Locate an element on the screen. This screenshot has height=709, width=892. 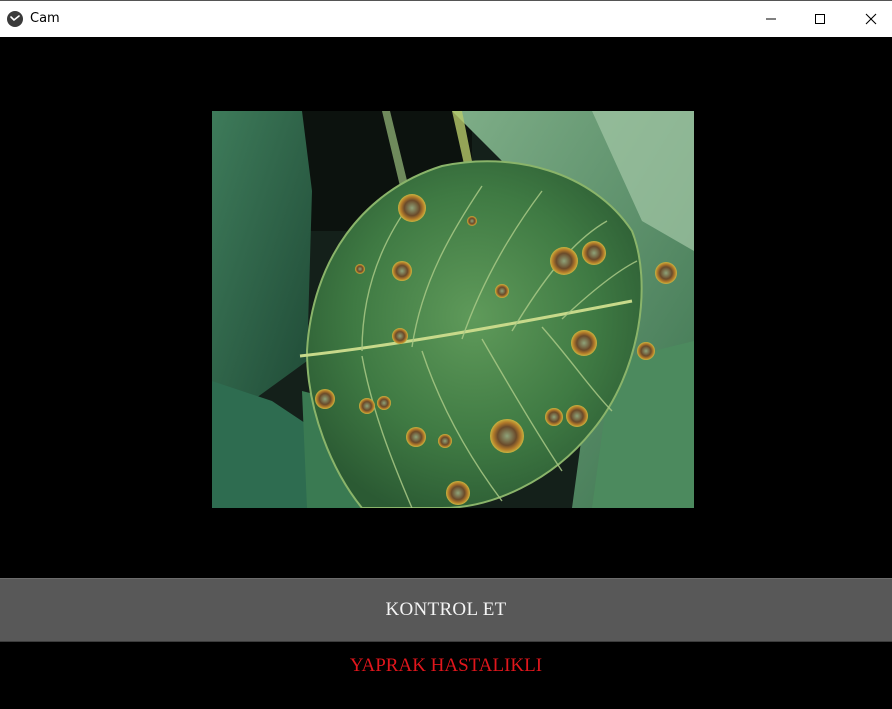
window-title: Cam is located at coordinates (45, 18).